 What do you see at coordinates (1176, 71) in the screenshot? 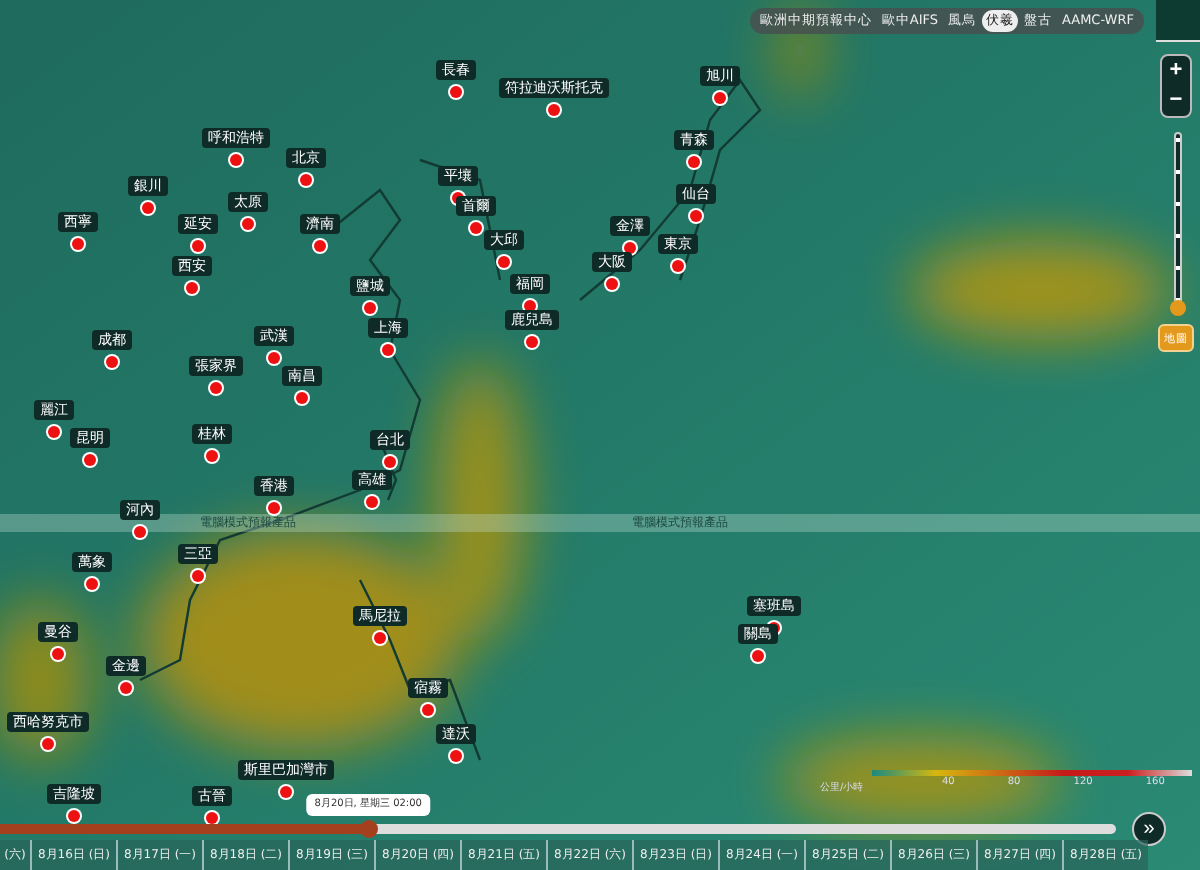
I see `zoom-in-button: +` at bounding box center [1176, 71].